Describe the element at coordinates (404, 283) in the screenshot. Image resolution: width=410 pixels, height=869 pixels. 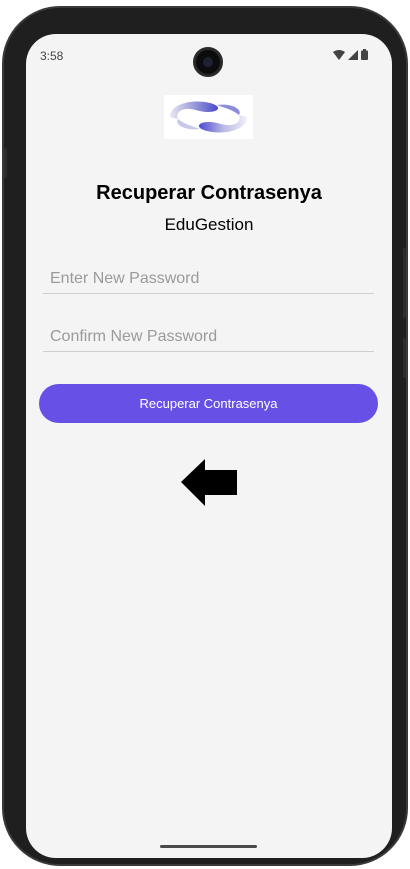
I see `power-button` at that location.